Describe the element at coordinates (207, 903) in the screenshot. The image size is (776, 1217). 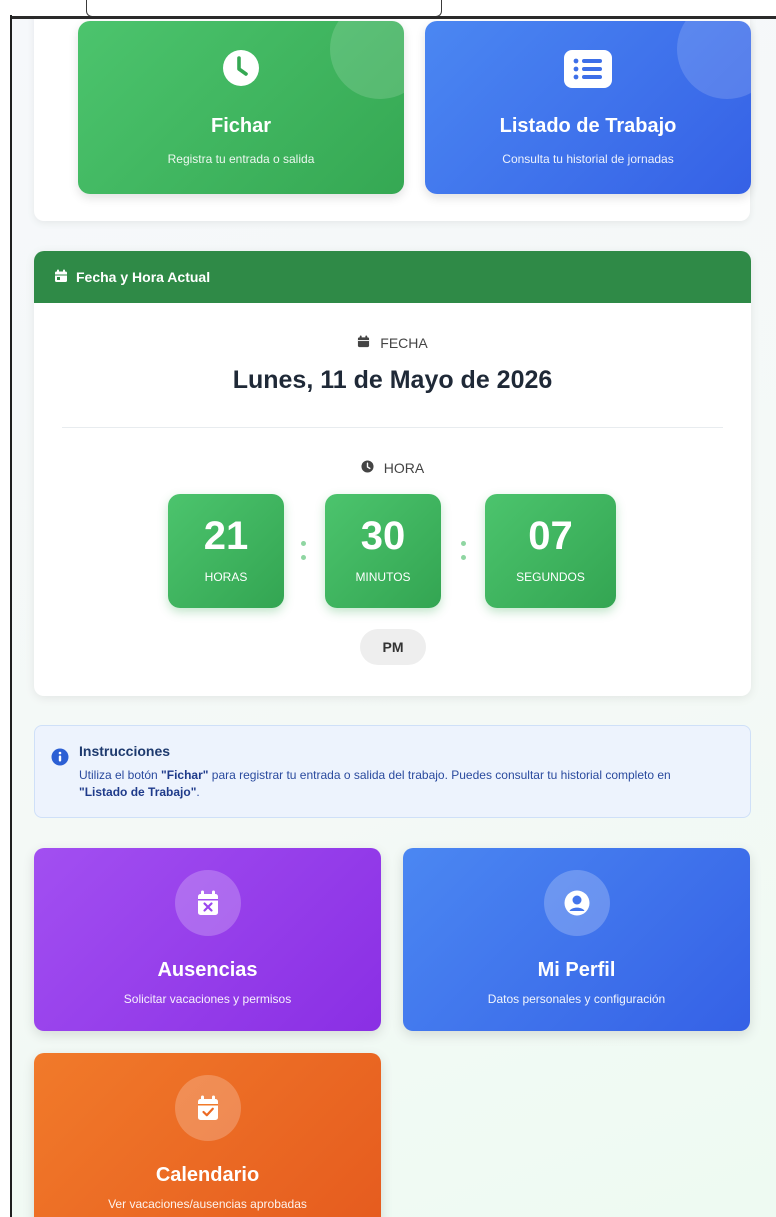
I see `calendar-x-icon` at that location.